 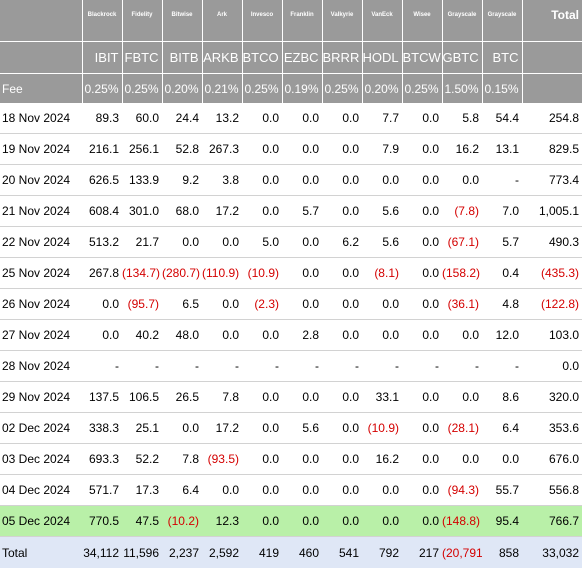 What do you see at coordinates (182, 149) in the screenshot?
I see `flow-cell: 52.8` at bounding box center [182, 149].